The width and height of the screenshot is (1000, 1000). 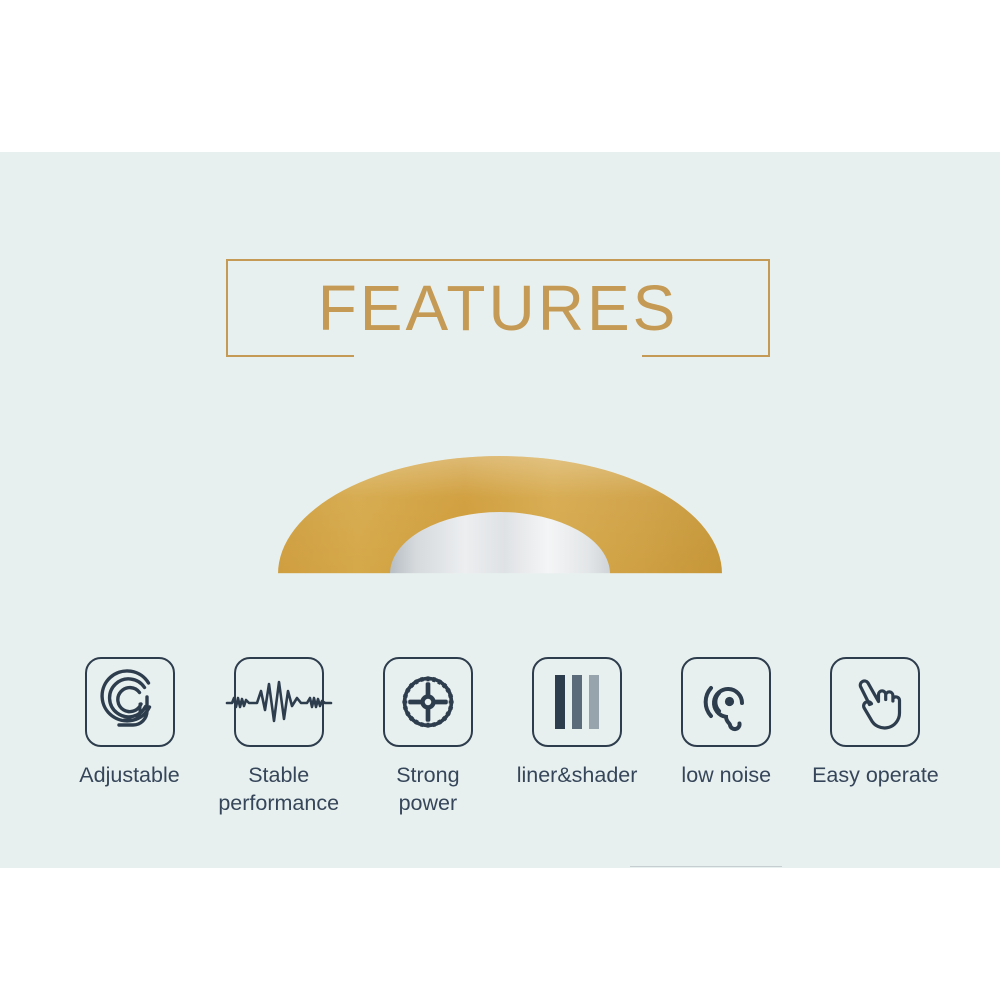 I want to click on waveform-icon, so click(x=278, y=702).